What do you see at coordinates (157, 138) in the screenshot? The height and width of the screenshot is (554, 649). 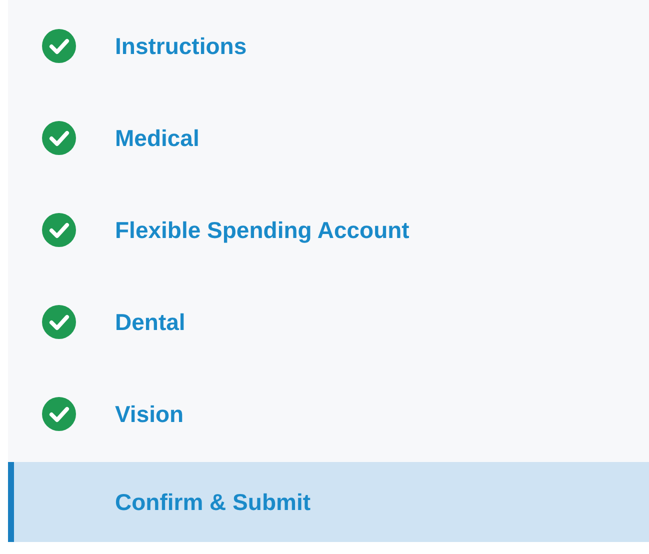 I see `step-label: Medical` at bounding box center [157, 138].